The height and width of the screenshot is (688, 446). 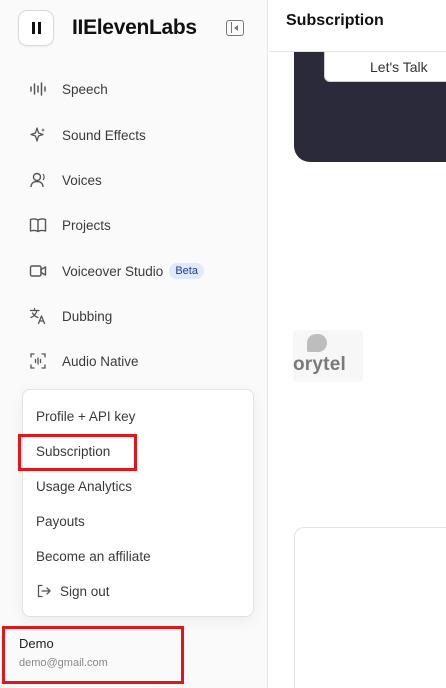 I want to click on user-voice-icon, so click(x=38, y=180).